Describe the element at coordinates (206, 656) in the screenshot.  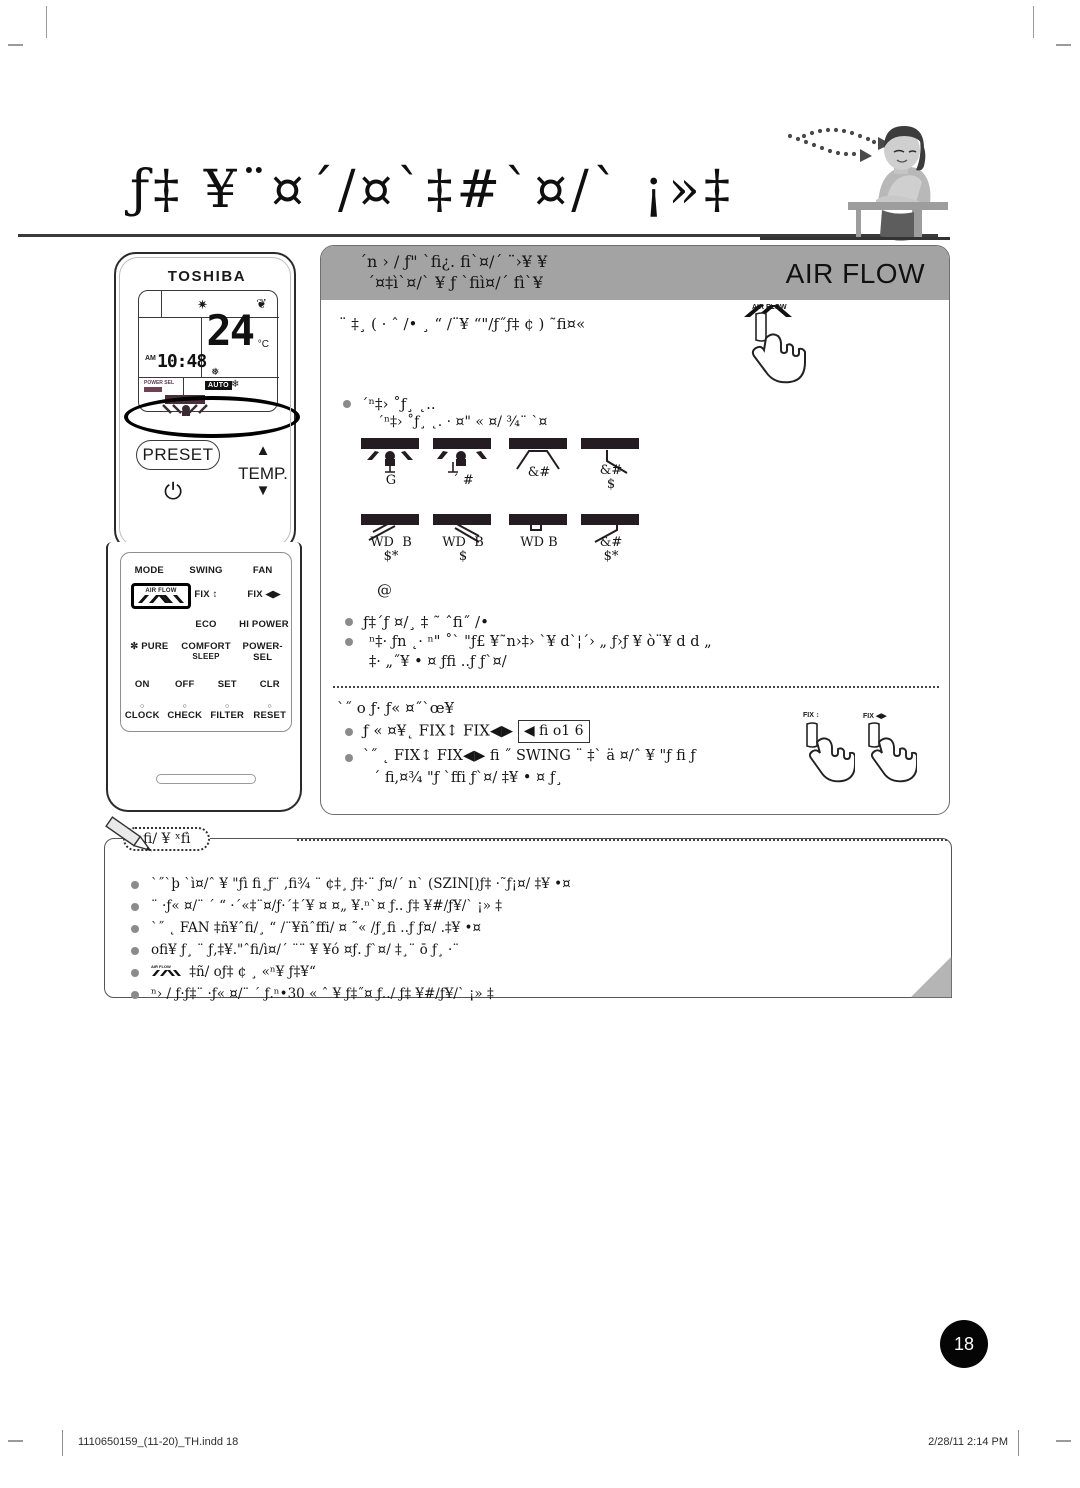
I see `key-sleep-label: SLEEP` at that location.